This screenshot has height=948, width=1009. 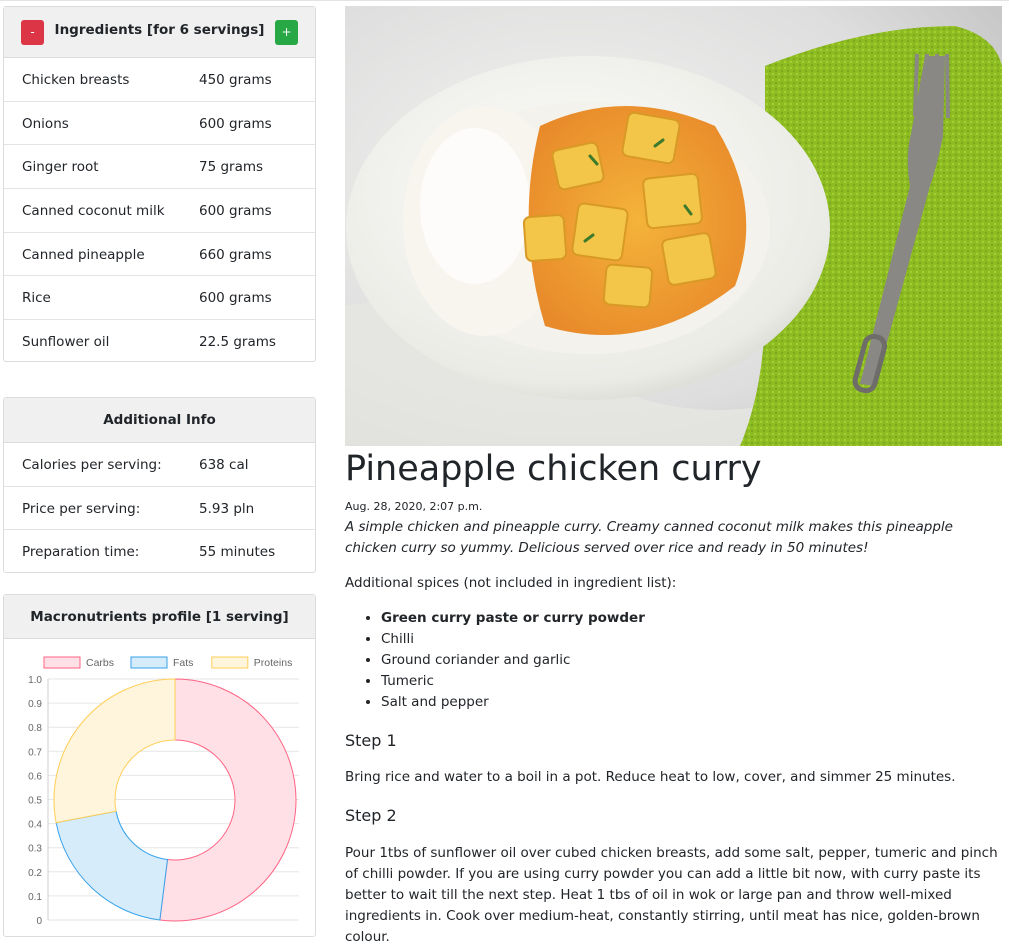 I want to click on info-label: Calories per serving:, so click(x=92, y=465).